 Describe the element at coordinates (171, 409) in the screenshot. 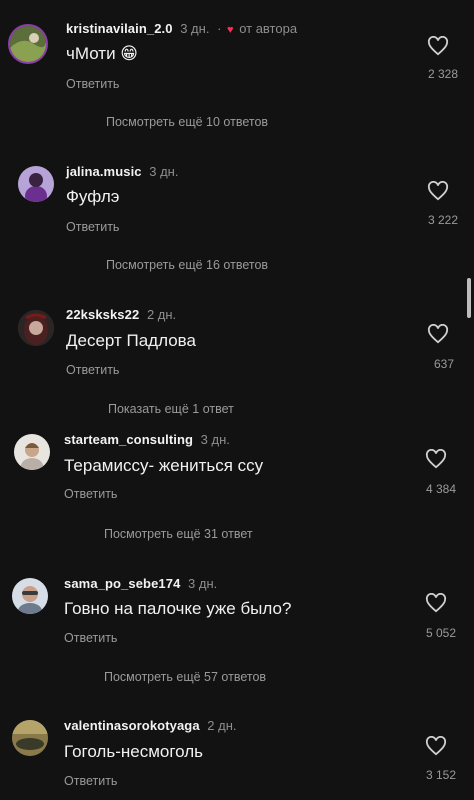

I see `view-more-replies: Показать ещё 1 ответ` at that location.